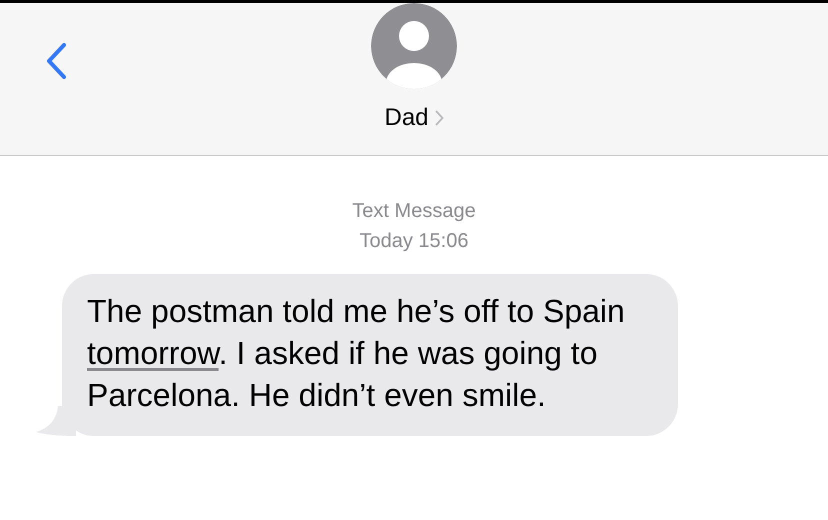  I want to click on chevron-right-icon, so click(439, 118).